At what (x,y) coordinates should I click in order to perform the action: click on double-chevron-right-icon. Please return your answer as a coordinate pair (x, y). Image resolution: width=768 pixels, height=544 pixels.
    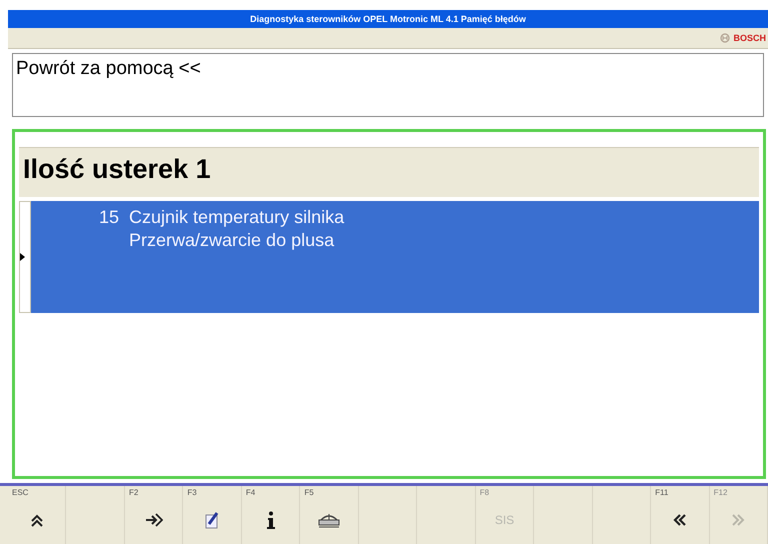
    Looking at the image, I should click on (738, 519).